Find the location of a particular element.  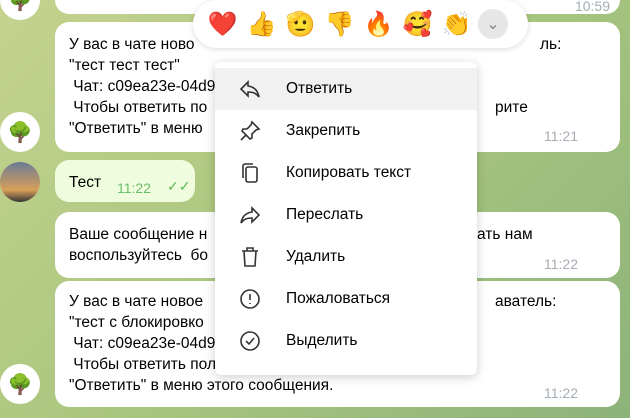

reaction-bar: ❤️ 👍 🫡 👎 🔥 🥰 👏 ⌄ is located at coordinates (360, 24).